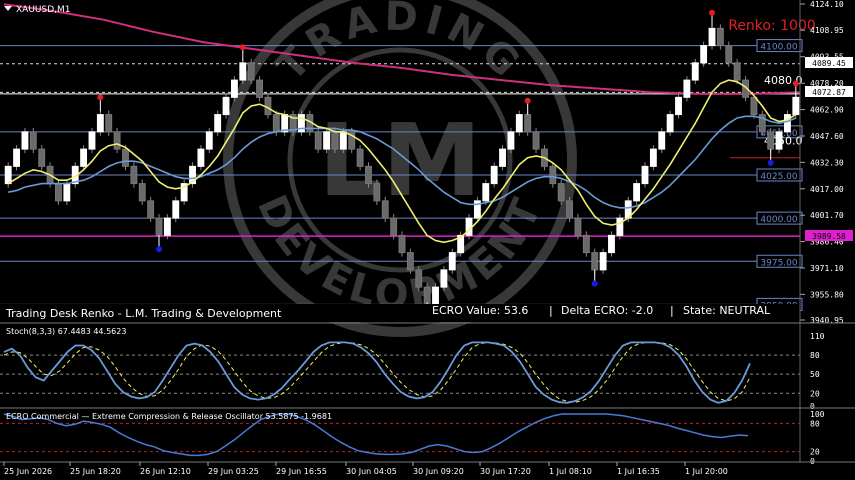  Describe the element at coordinates (829, 92) in the screenshot. I see `tag-current-price: 4072.87` at that location.